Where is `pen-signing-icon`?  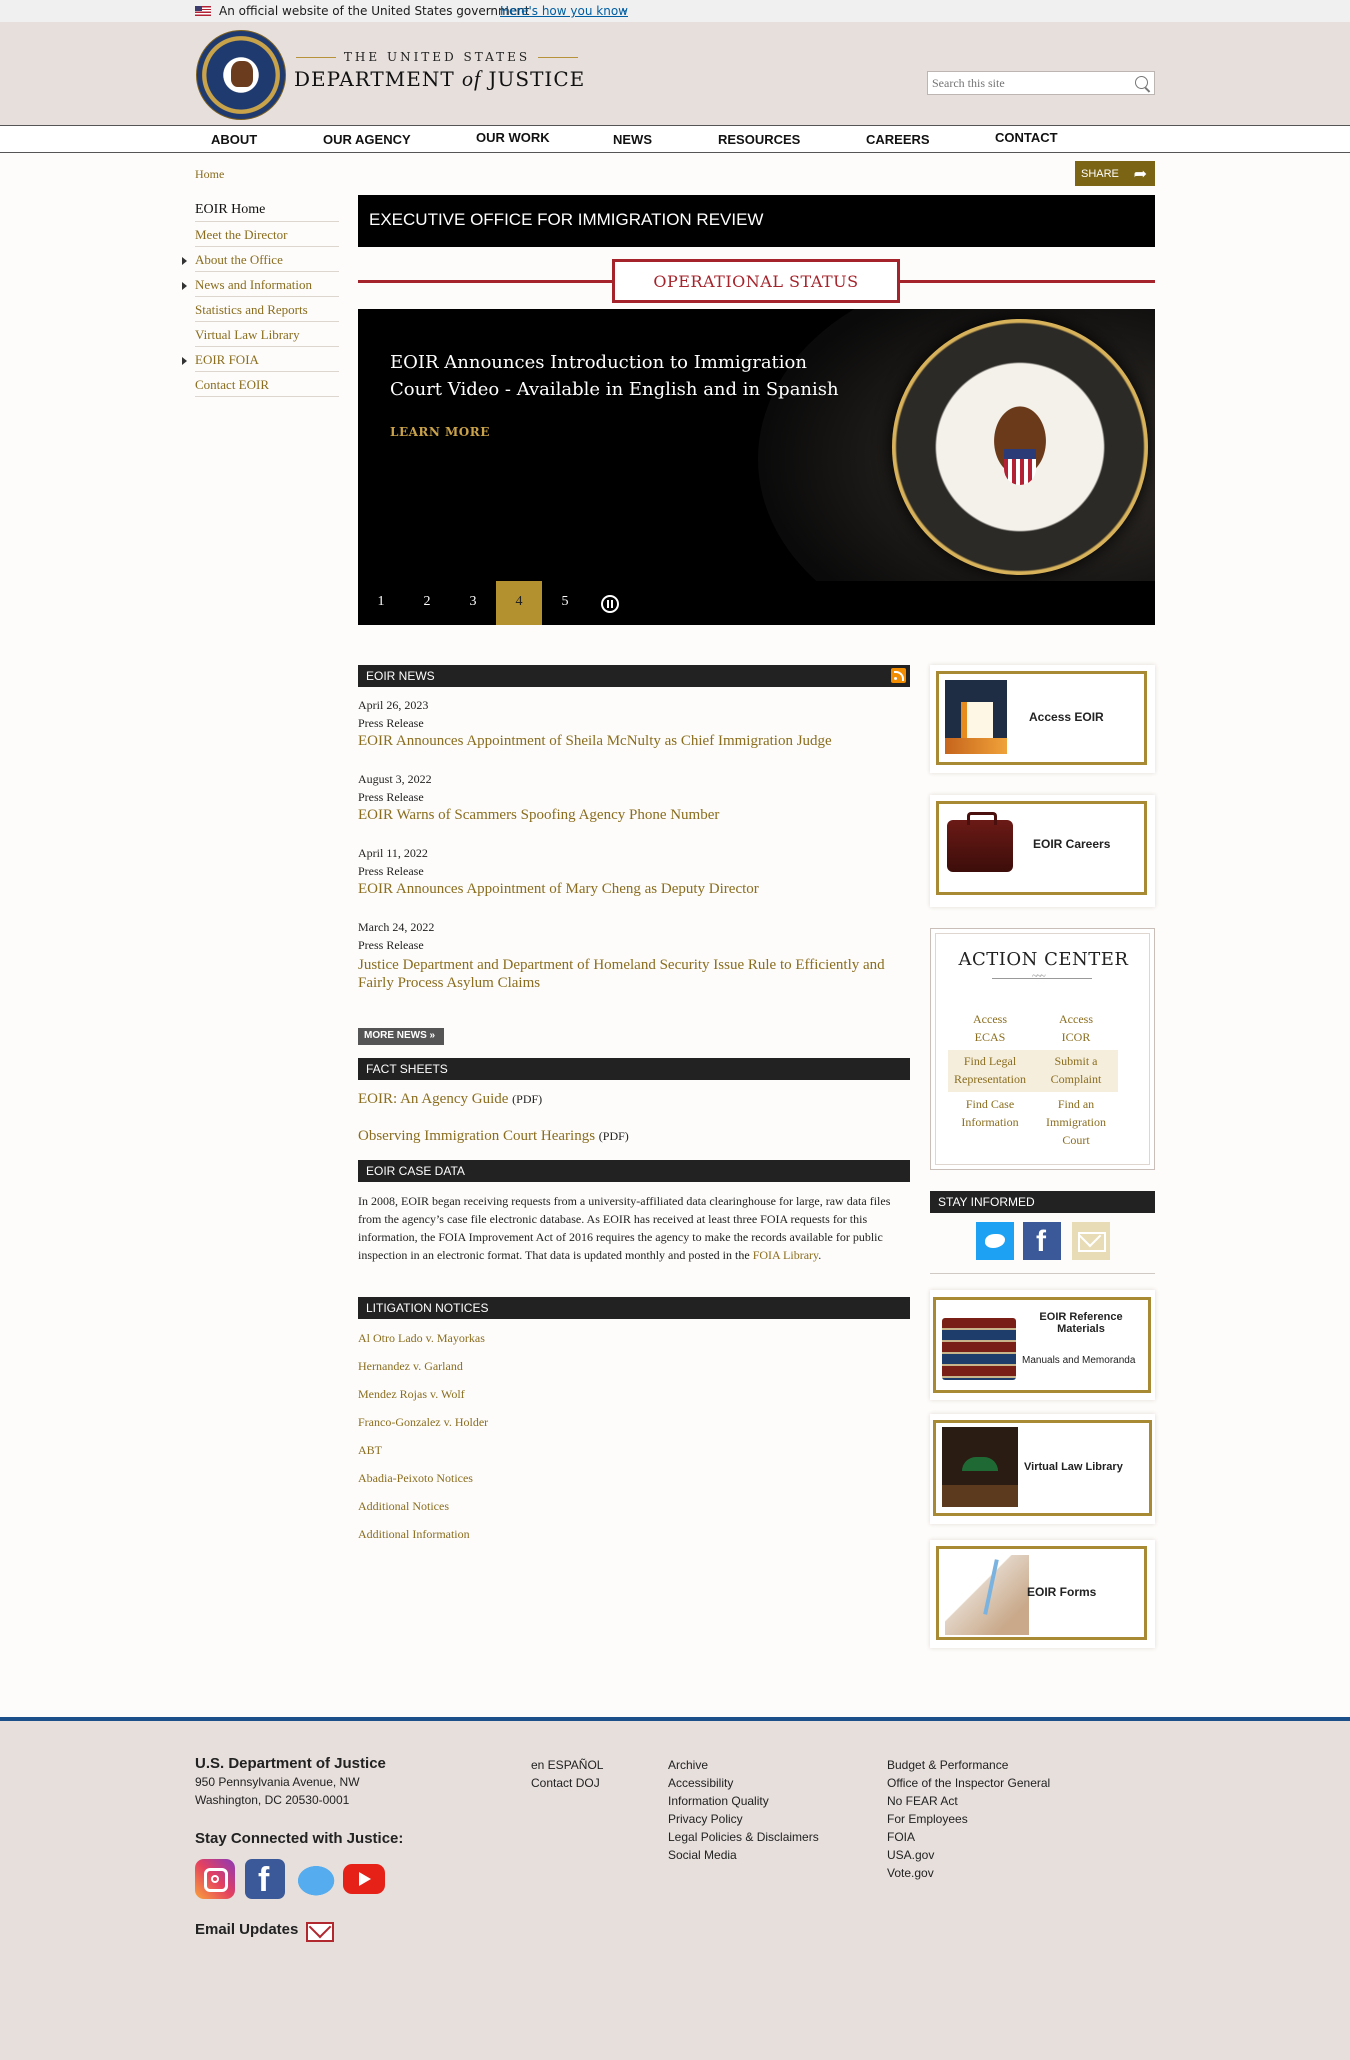 pen-signing-icon is located at coordinates (987, 1595).